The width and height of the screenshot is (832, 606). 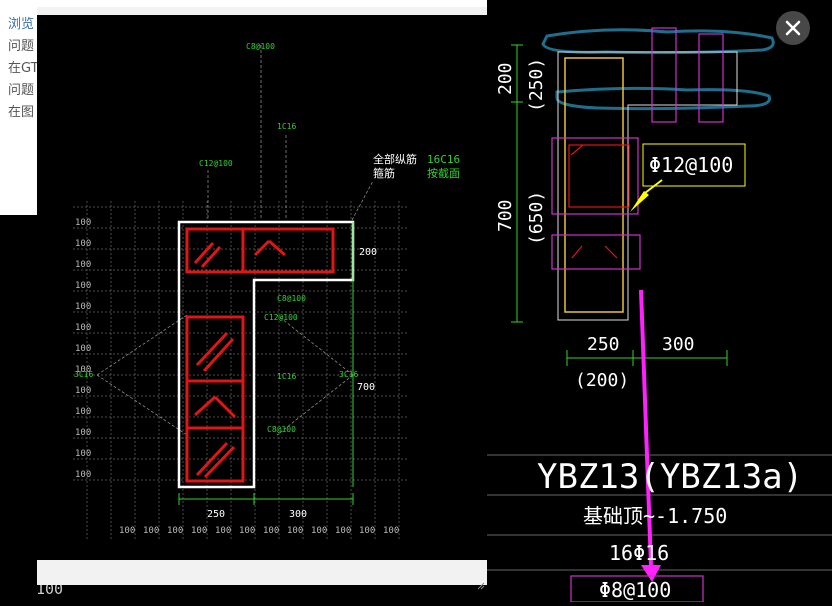 I want to click on dim-label-200: 200, so click(x=368, y=252).